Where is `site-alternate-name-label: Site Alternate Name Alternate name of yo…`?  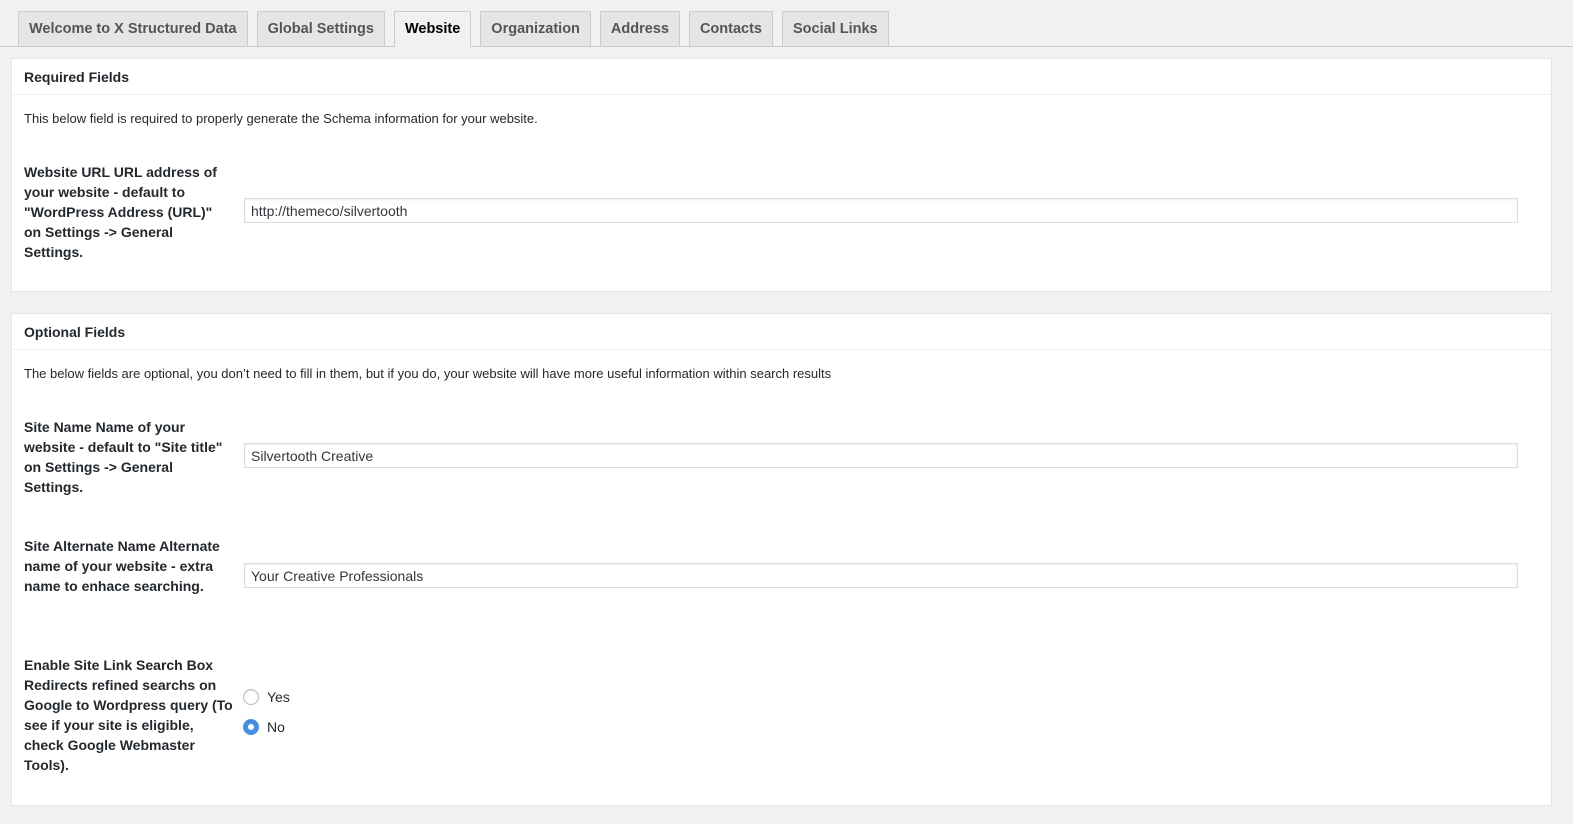
site-alternate-name-label: Site Alternate Name Alternate name of yo… is located at coordinates (122, 566).